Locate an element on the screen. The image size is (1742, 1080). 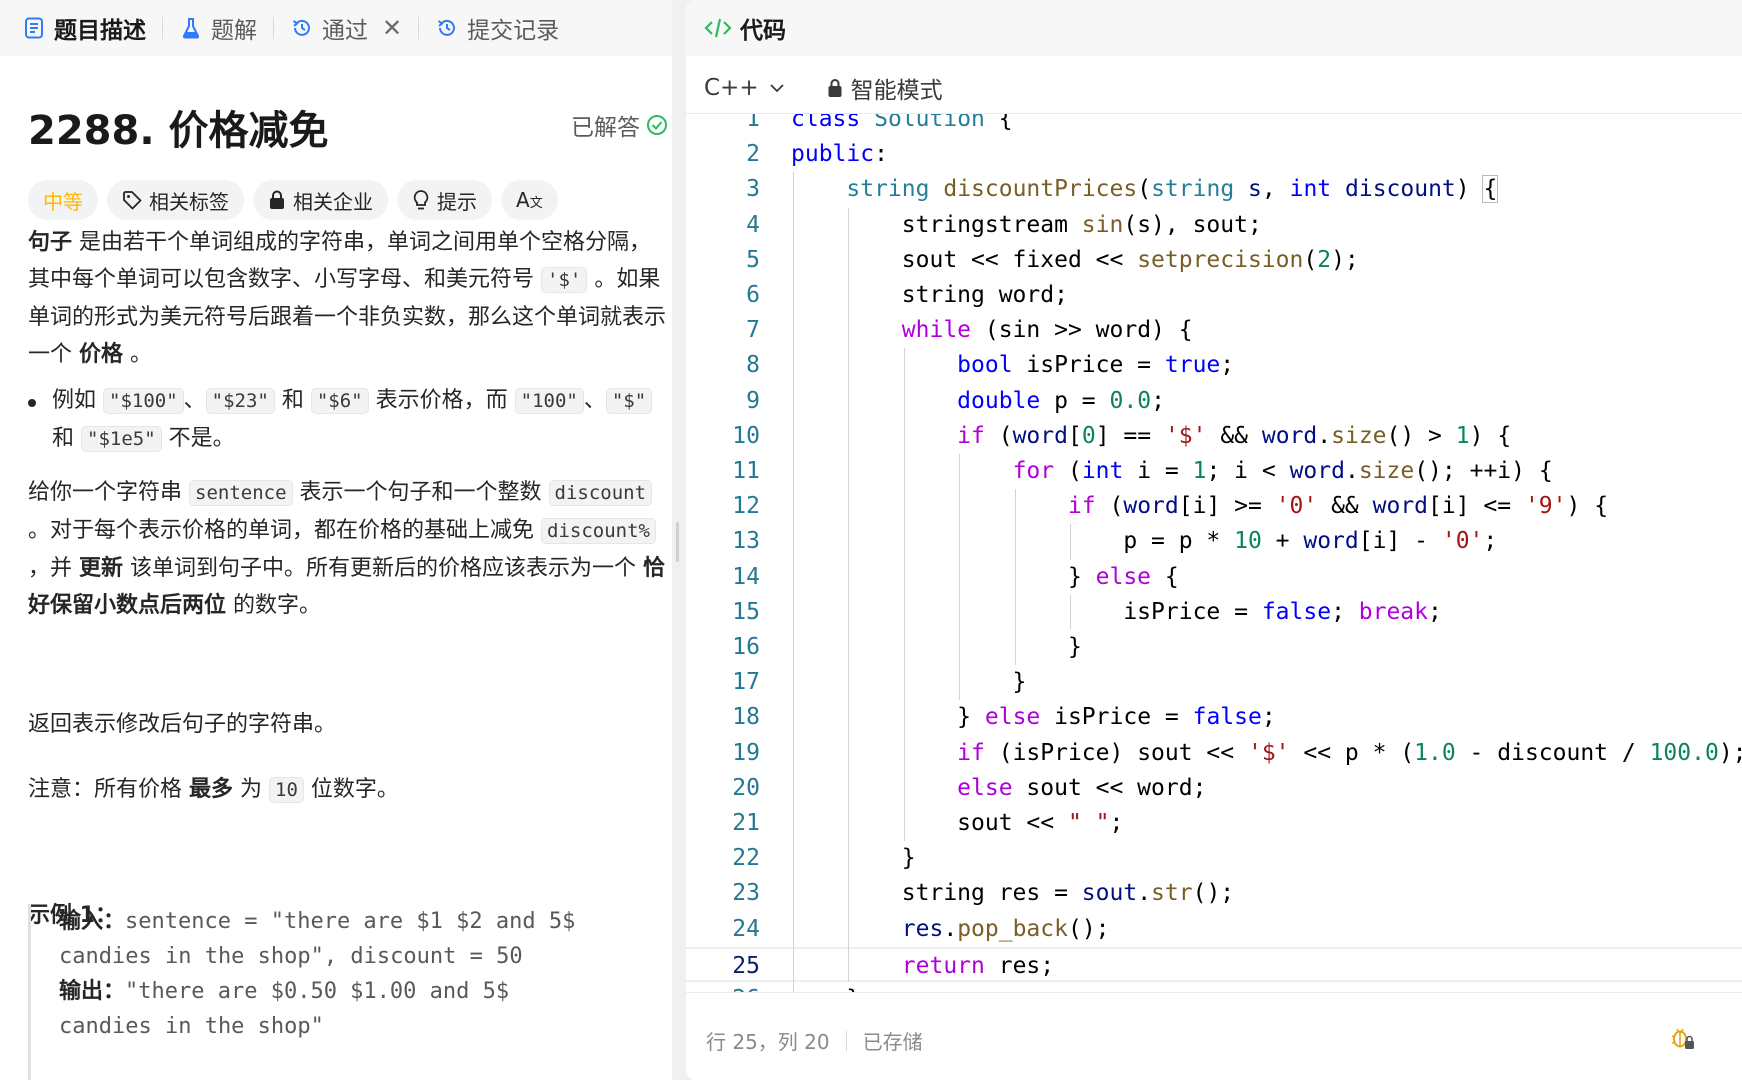
debug-icon is located at coordinates (1683, 1040).